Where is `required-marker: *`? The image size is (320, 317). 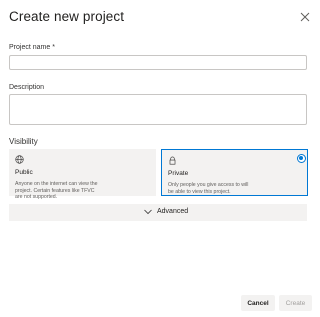 required-marker: * is located at coordinates (52, 47).